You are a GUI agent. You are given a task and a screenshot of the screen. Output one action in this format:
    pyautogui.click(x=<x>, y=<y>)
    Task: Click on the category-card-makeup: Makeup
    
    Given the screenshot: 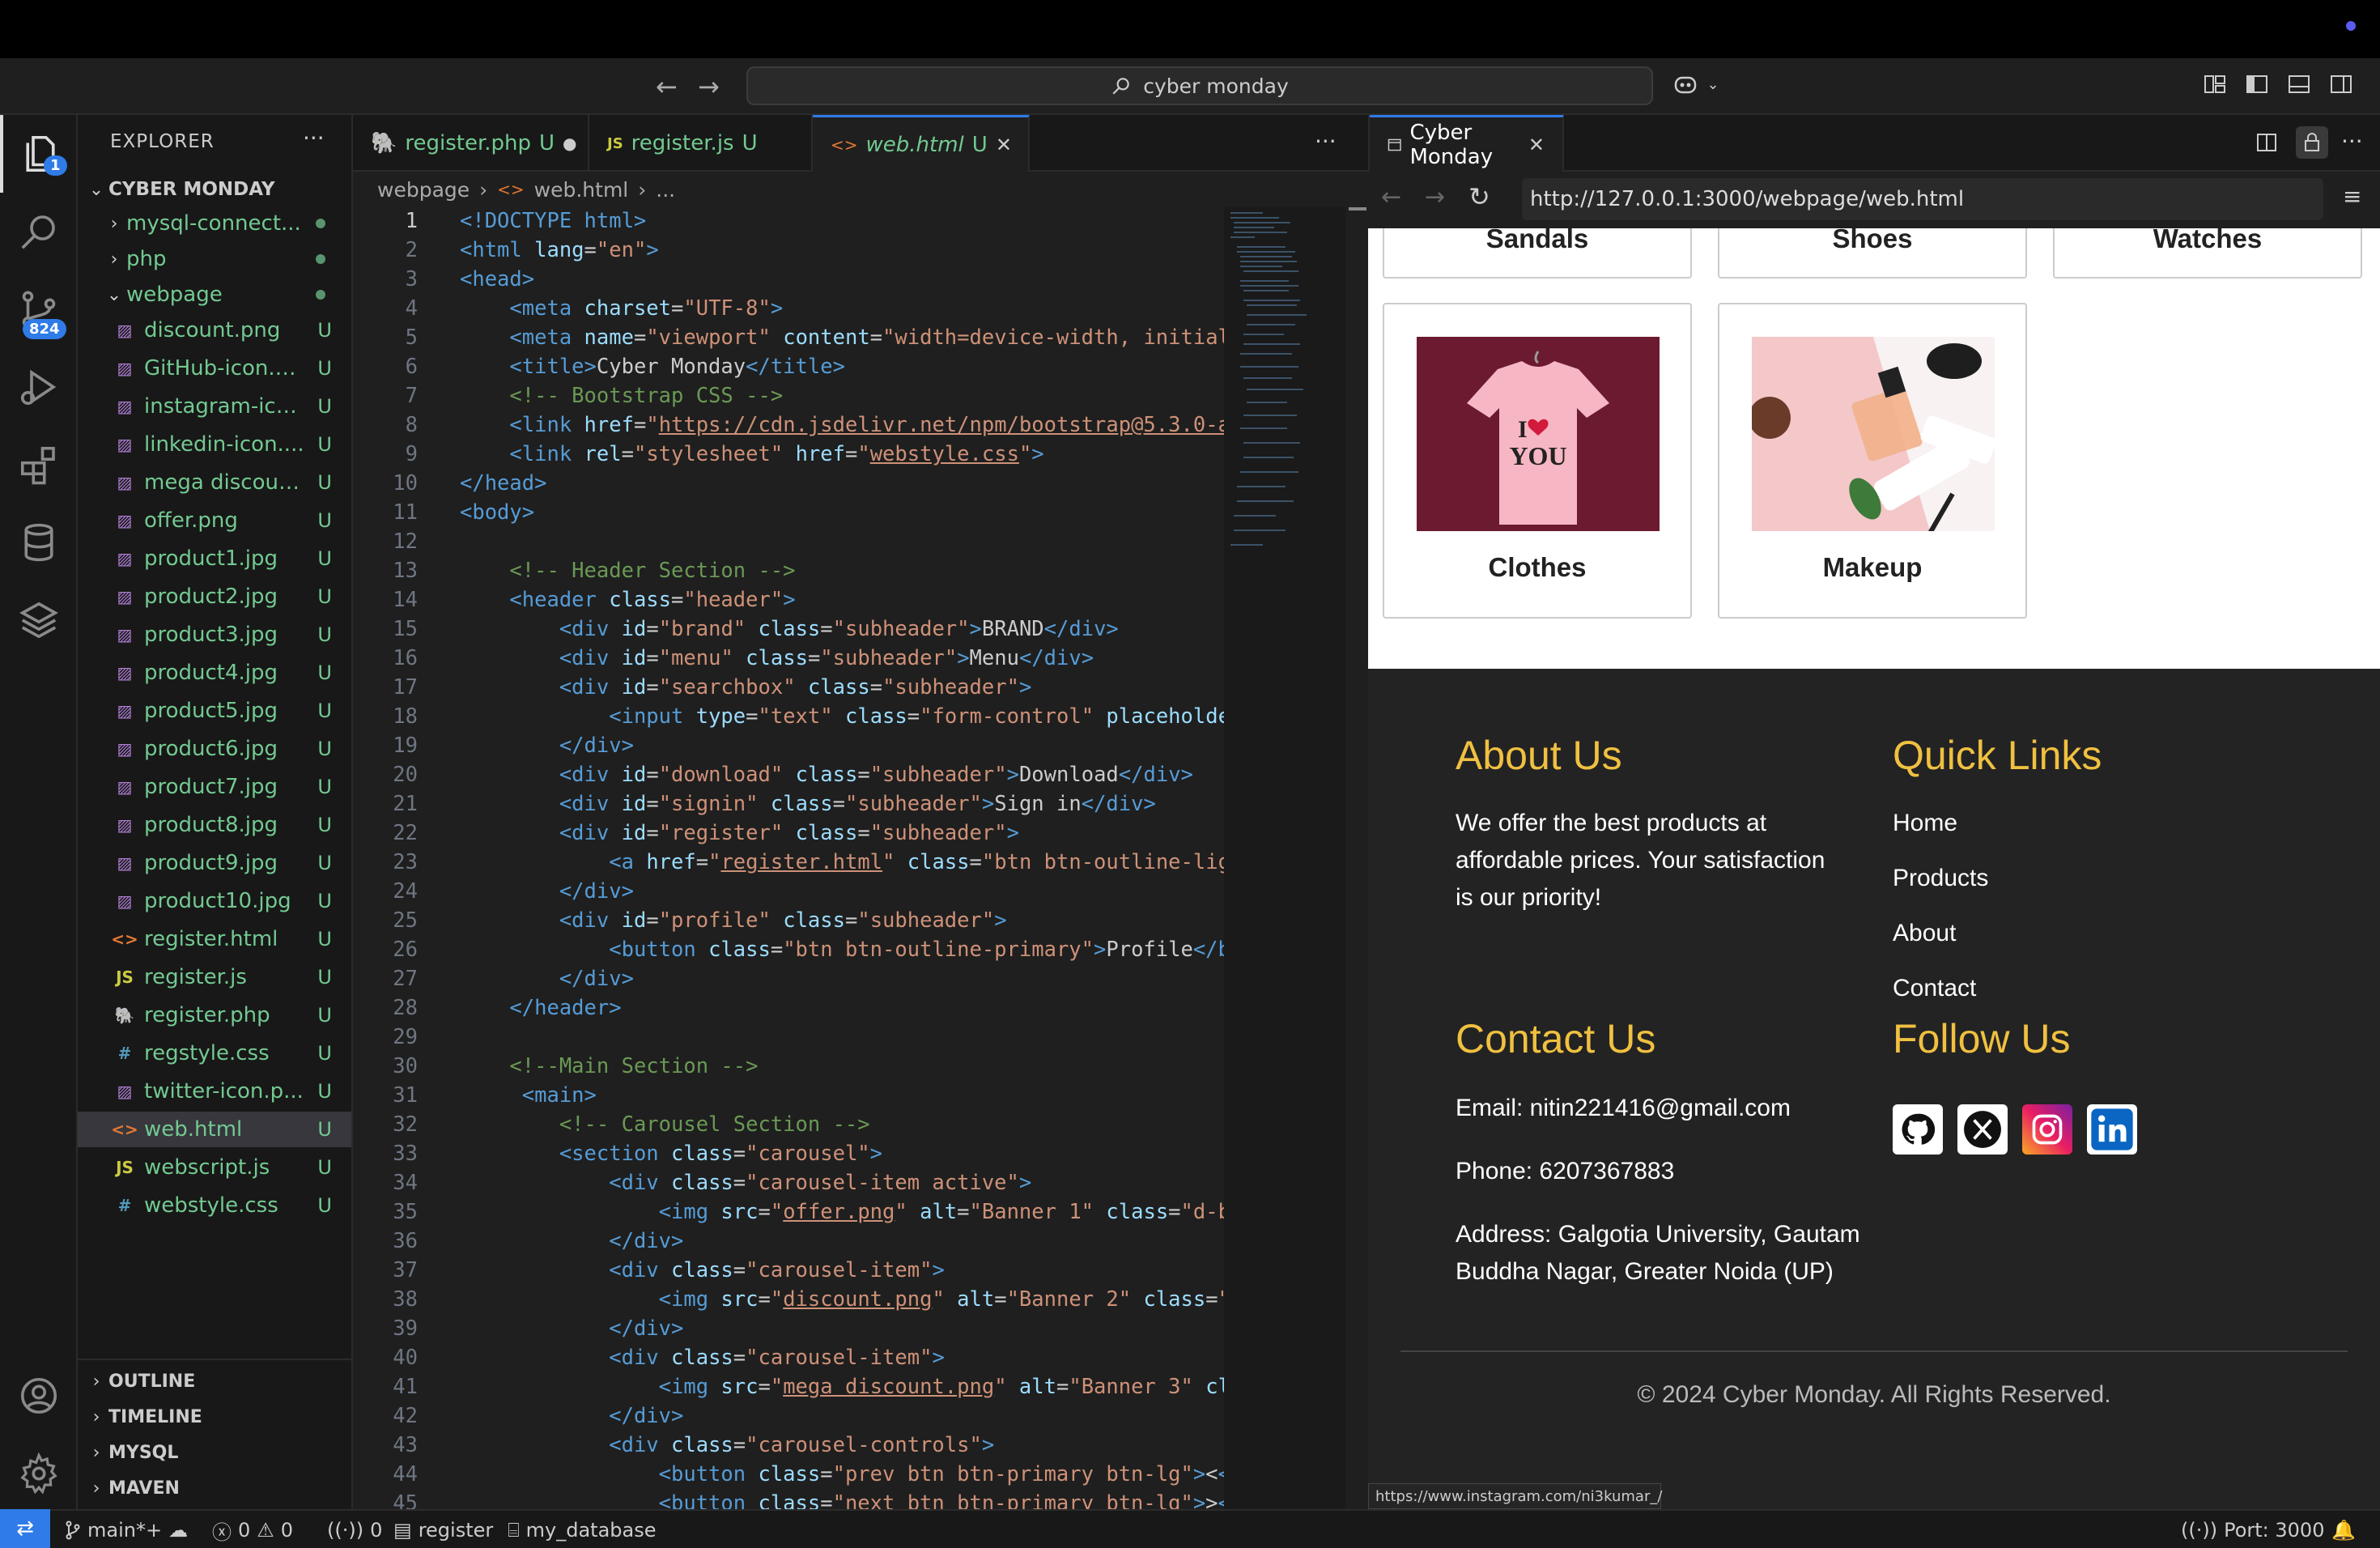 What is the action you would take?
    pyautogui.click(x=1872, y=461)
    